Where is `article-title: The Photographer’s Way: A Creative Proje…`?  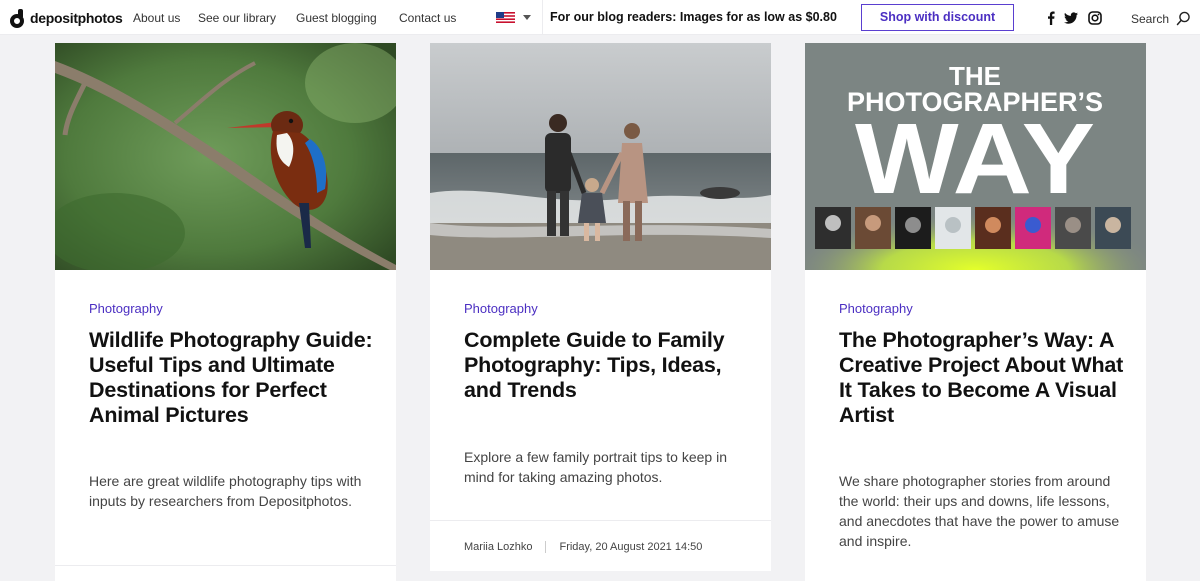 article-title: The Photographer’s Way: A Creative Proje… is located at coordinates (981, 378).